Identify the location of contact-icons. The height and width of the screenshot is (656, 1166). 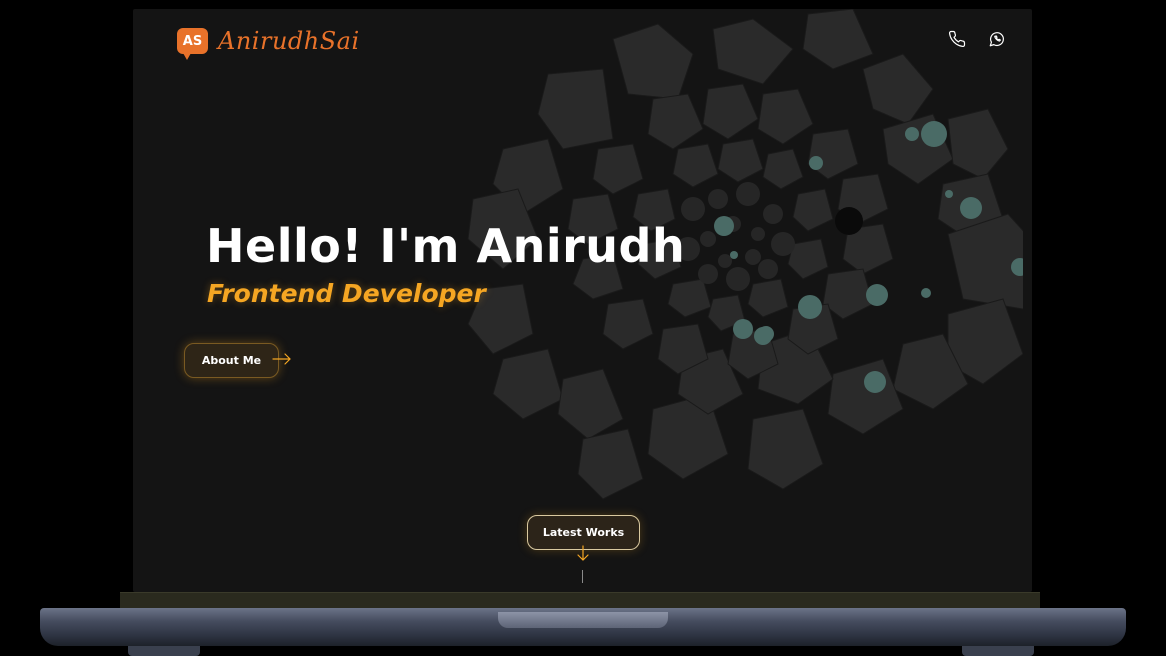
(977, 39).